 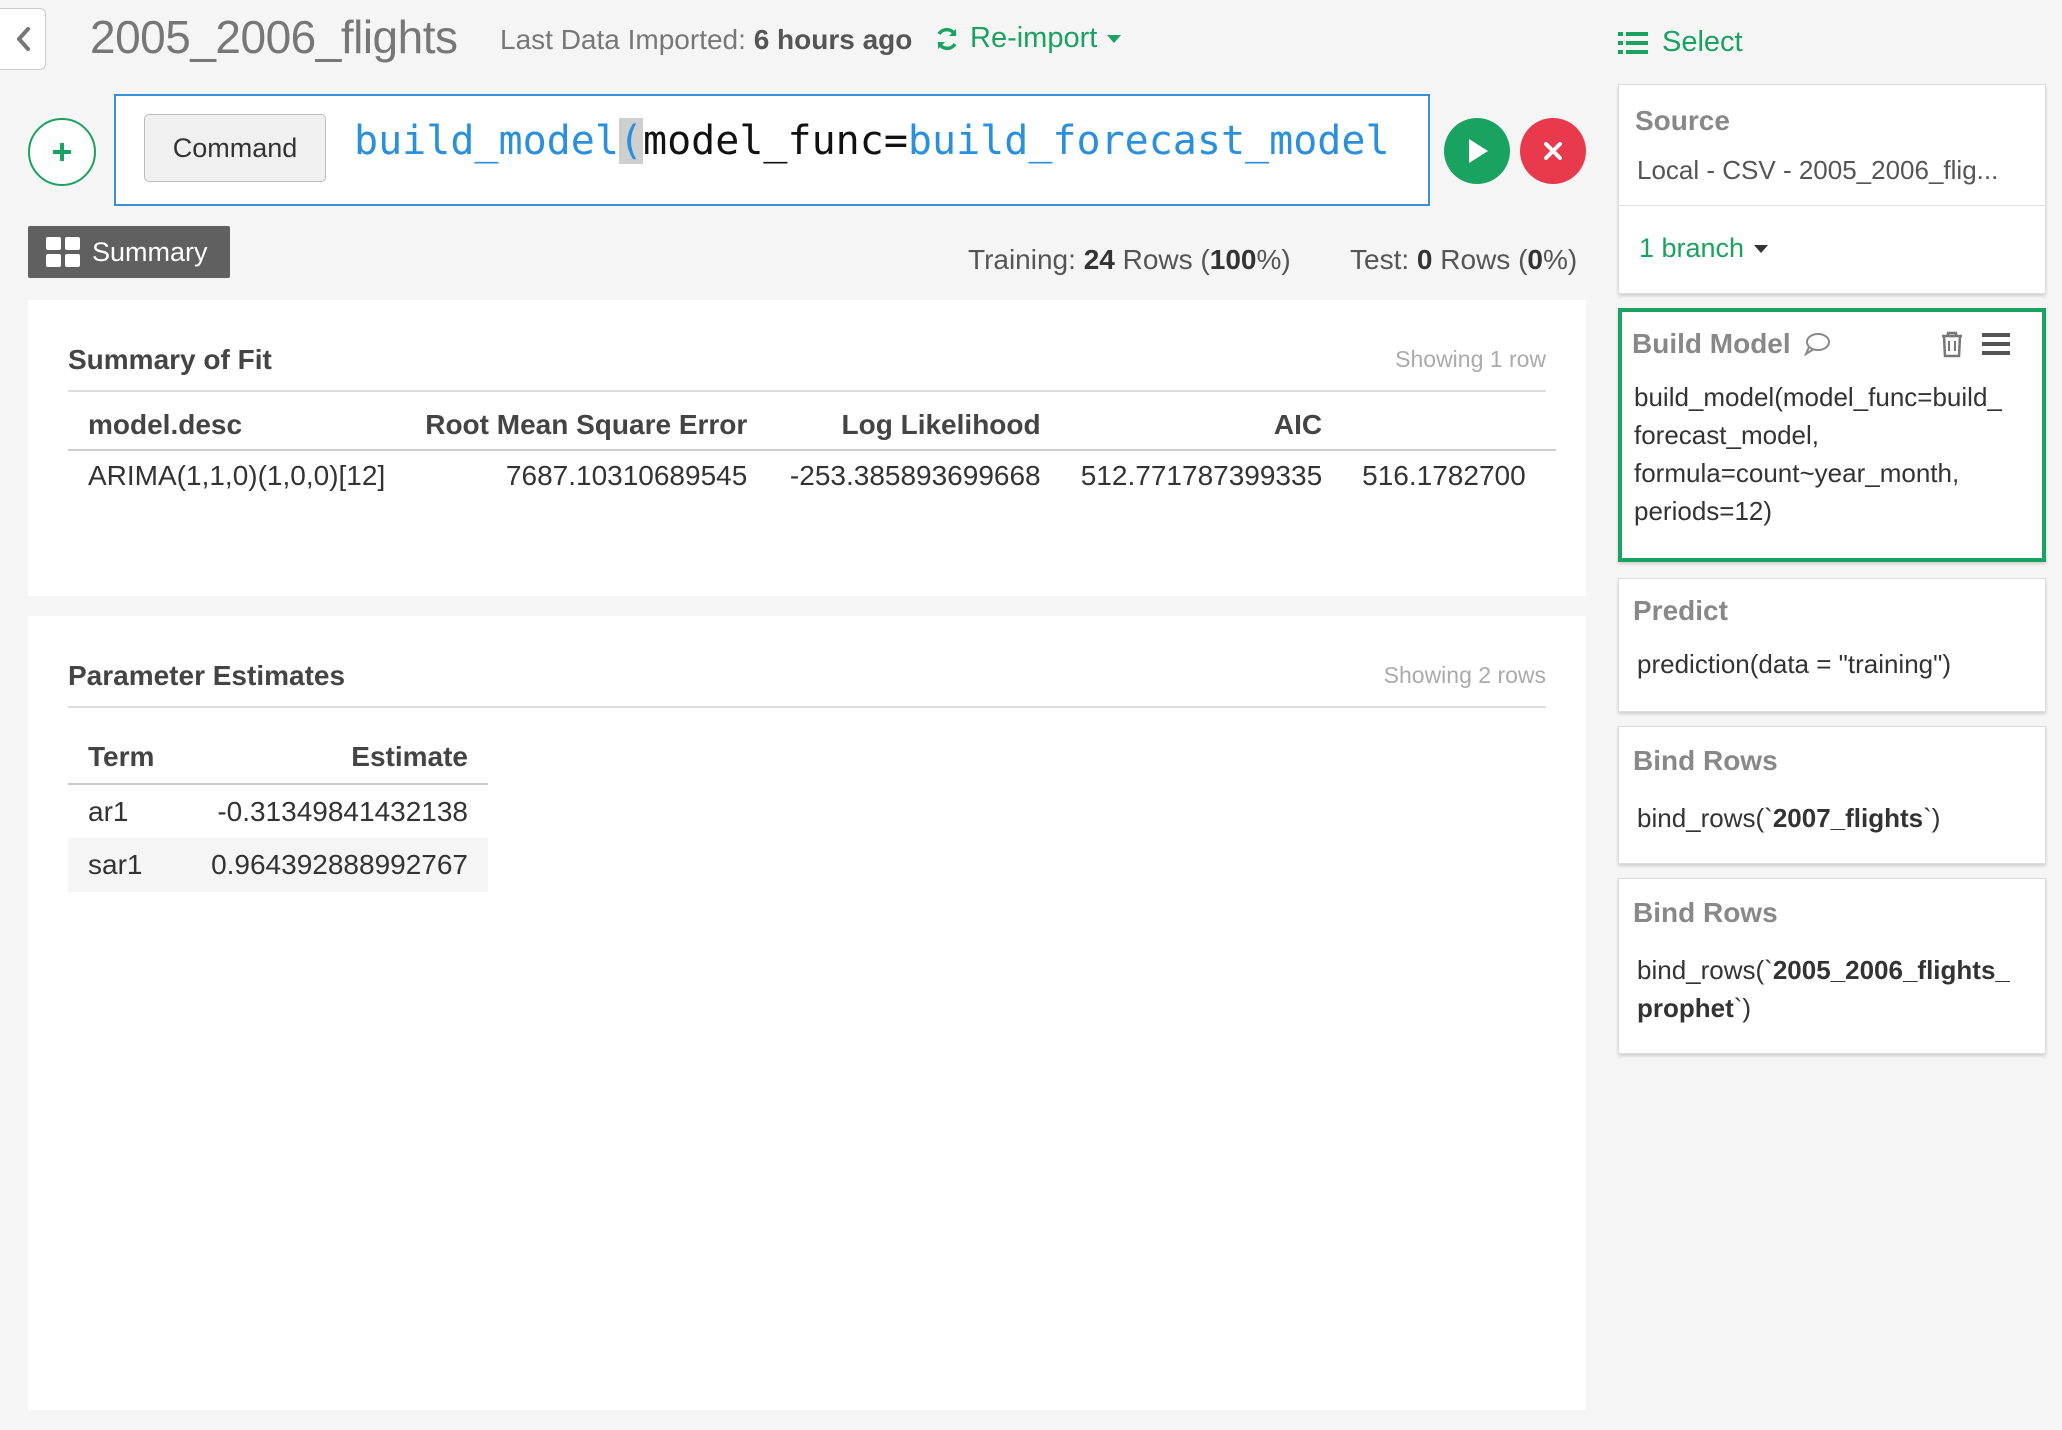 I want to click on source-divider, so click(x=1832, y=205).